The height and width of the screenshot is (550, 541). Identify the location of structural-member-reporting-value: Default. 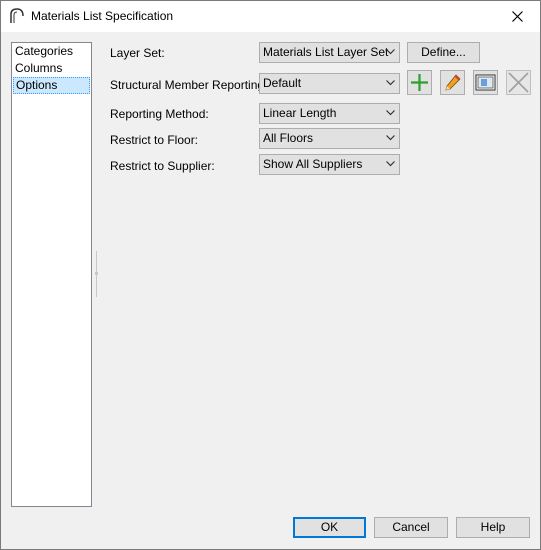
(282, 83).